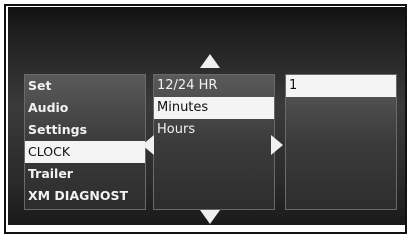  What do you see at coordinates (85, 152) in the screenshot?
I see `menu-item-clock: CLOCK` at bounding box center [85, 152].